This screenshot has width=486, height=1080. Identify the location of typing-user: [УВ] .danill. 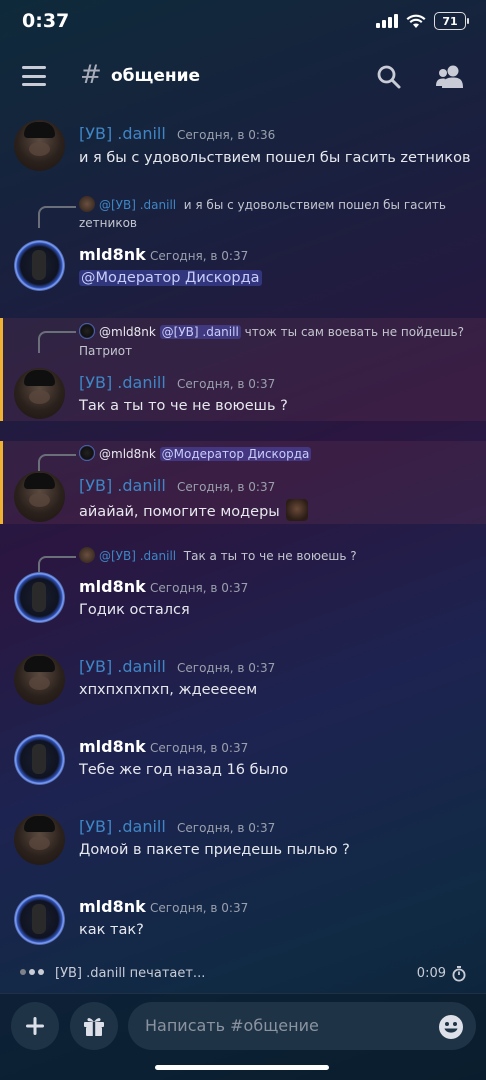
(90, 973).